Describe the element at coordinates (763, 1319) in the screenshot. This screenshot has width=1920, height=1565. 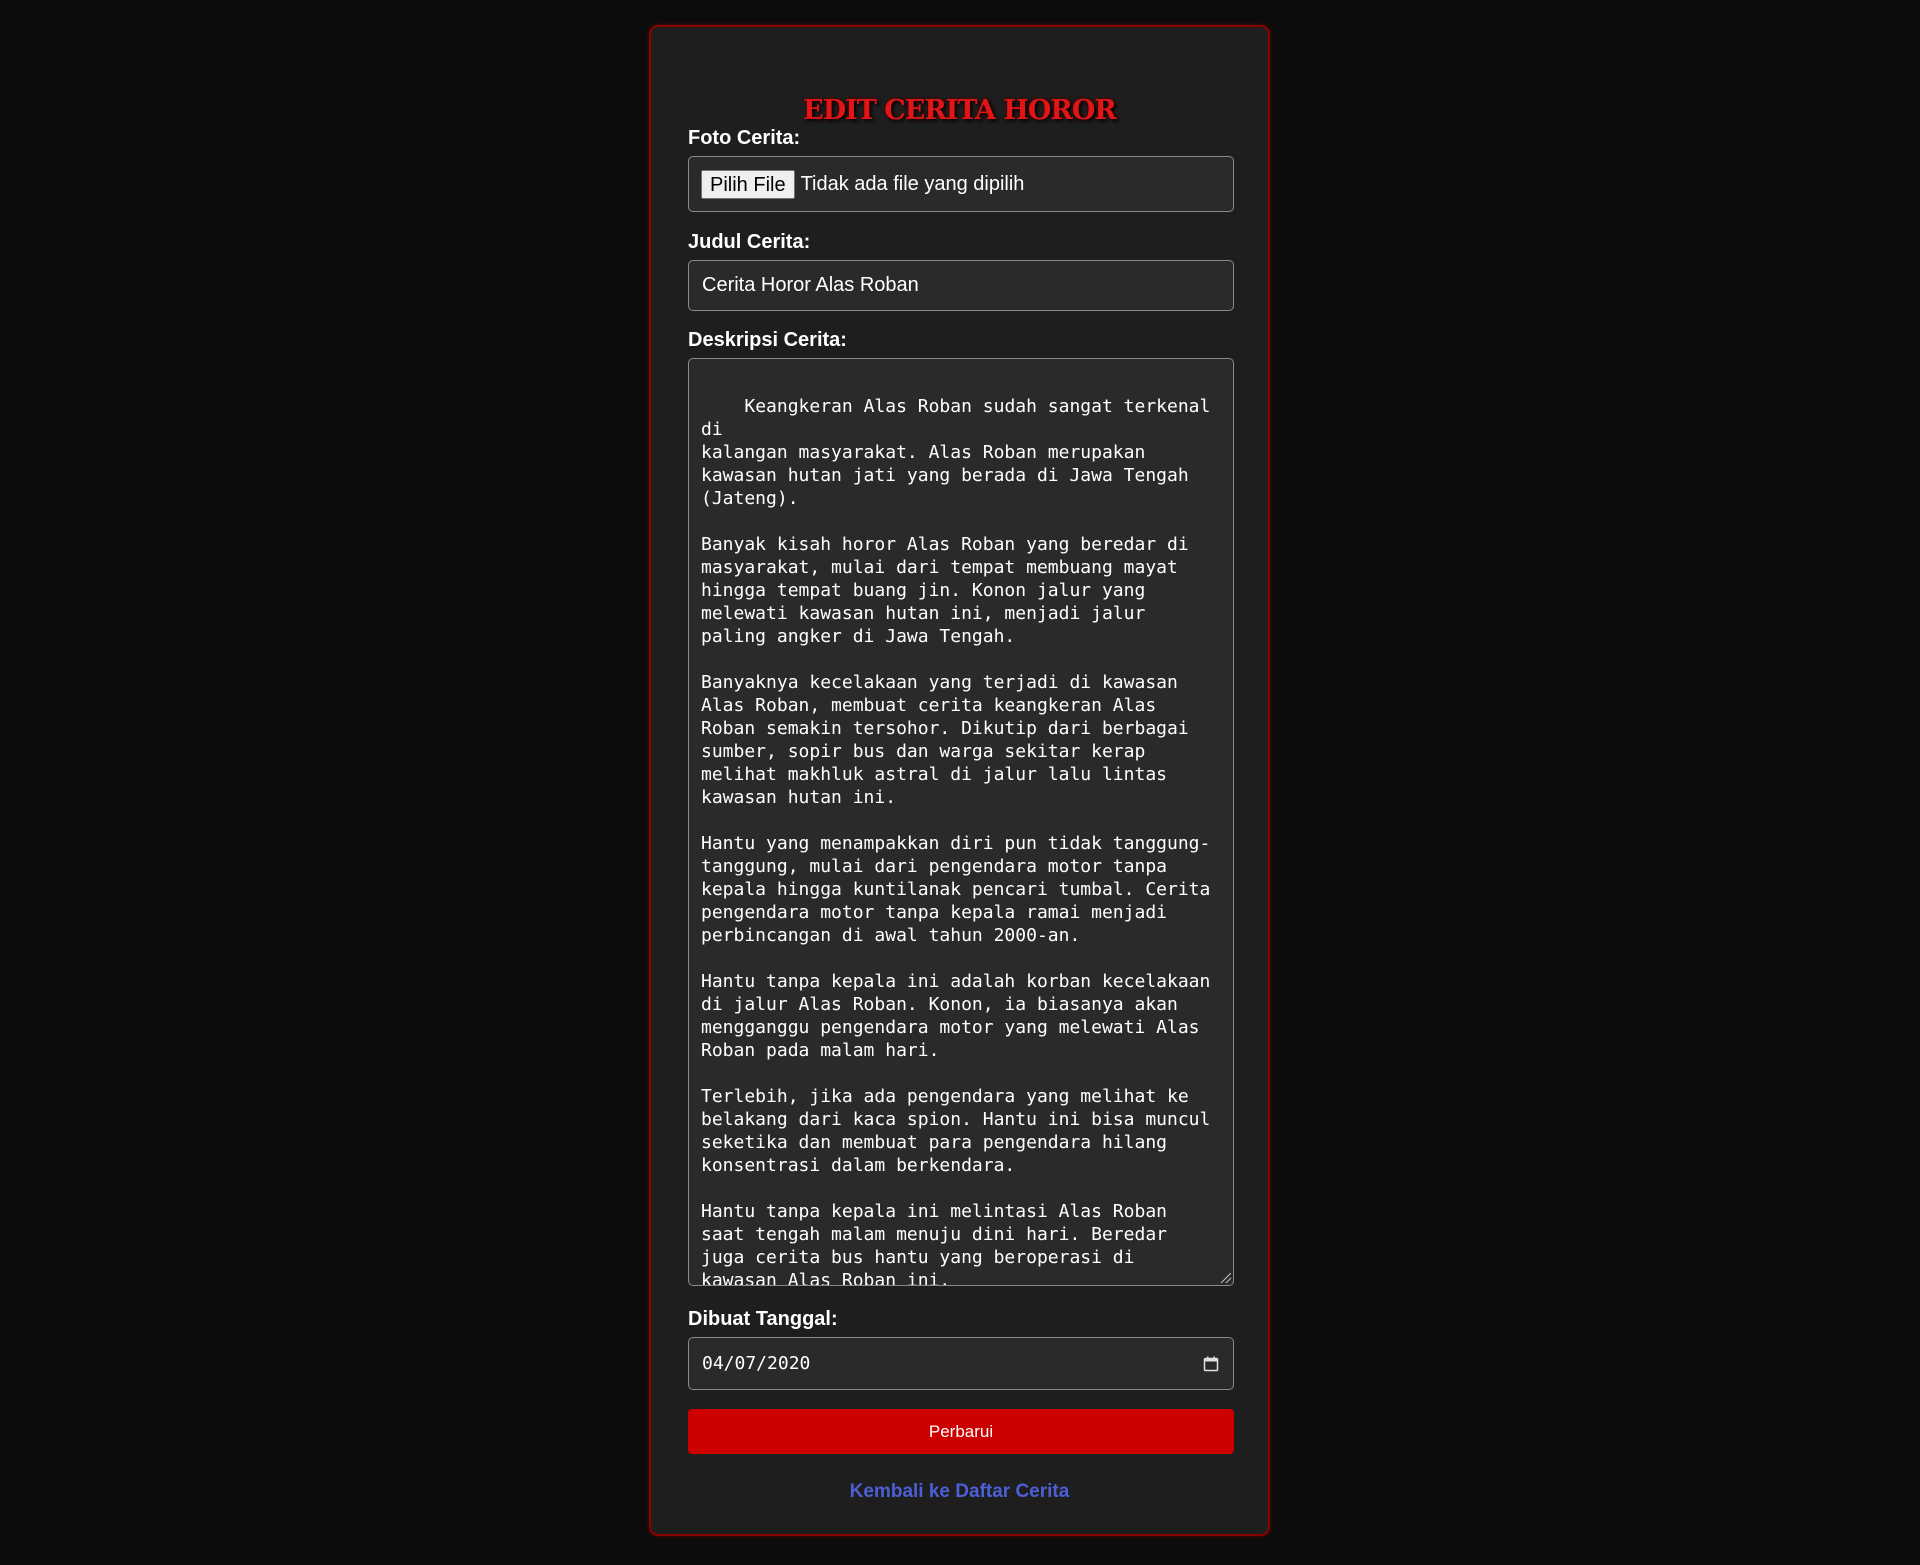
I see `created-date-label: Dibuat Tanggal:` at that location.